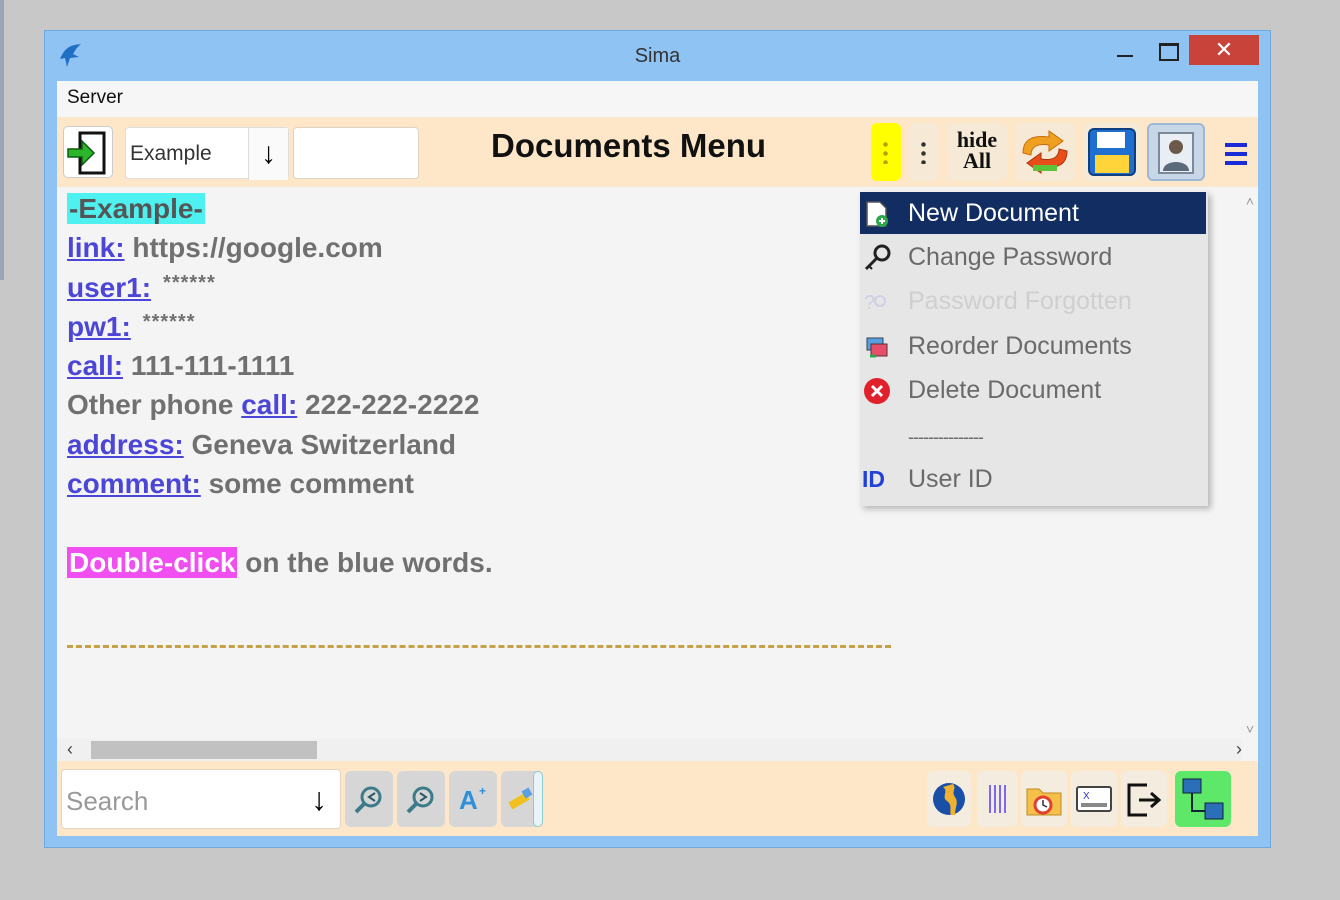  I want to click on call-value-2: 222-222-2222, so click(392, 405).